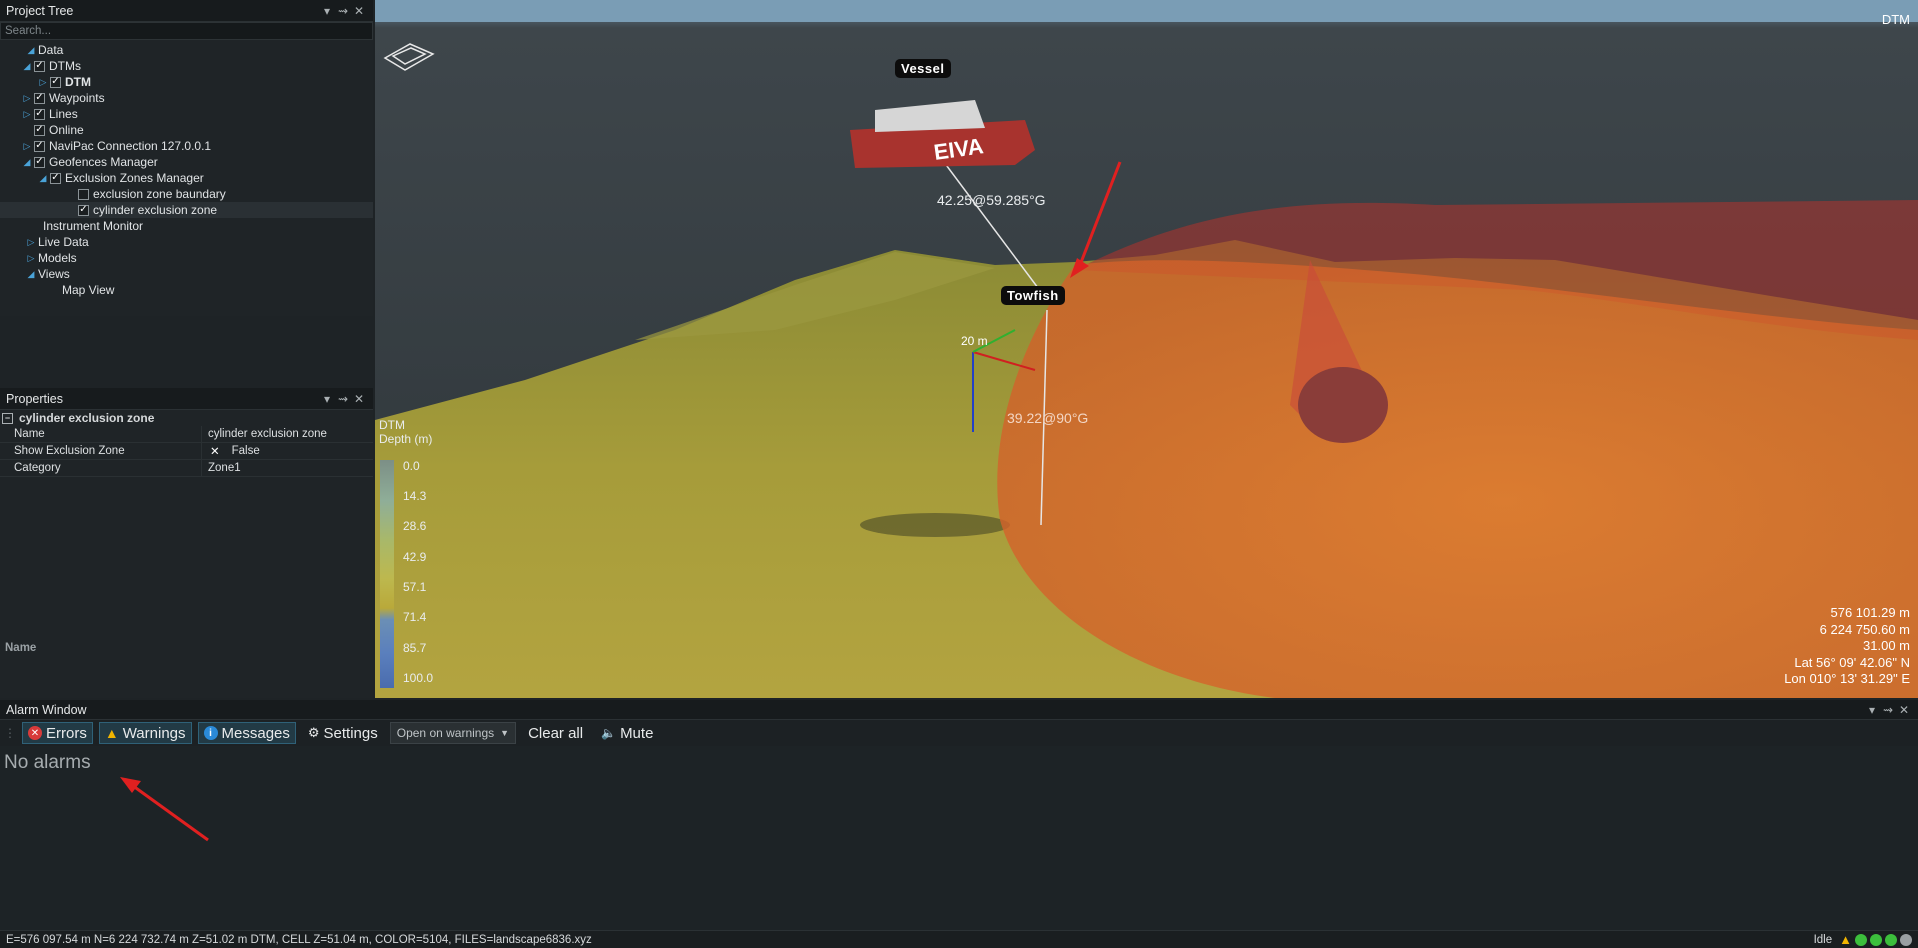 This screenshot has height=948, width=1918. What do you see at coordinates (296, 451) in the screenshot?
I see `property-value: False` at bounding box center [296, 451].